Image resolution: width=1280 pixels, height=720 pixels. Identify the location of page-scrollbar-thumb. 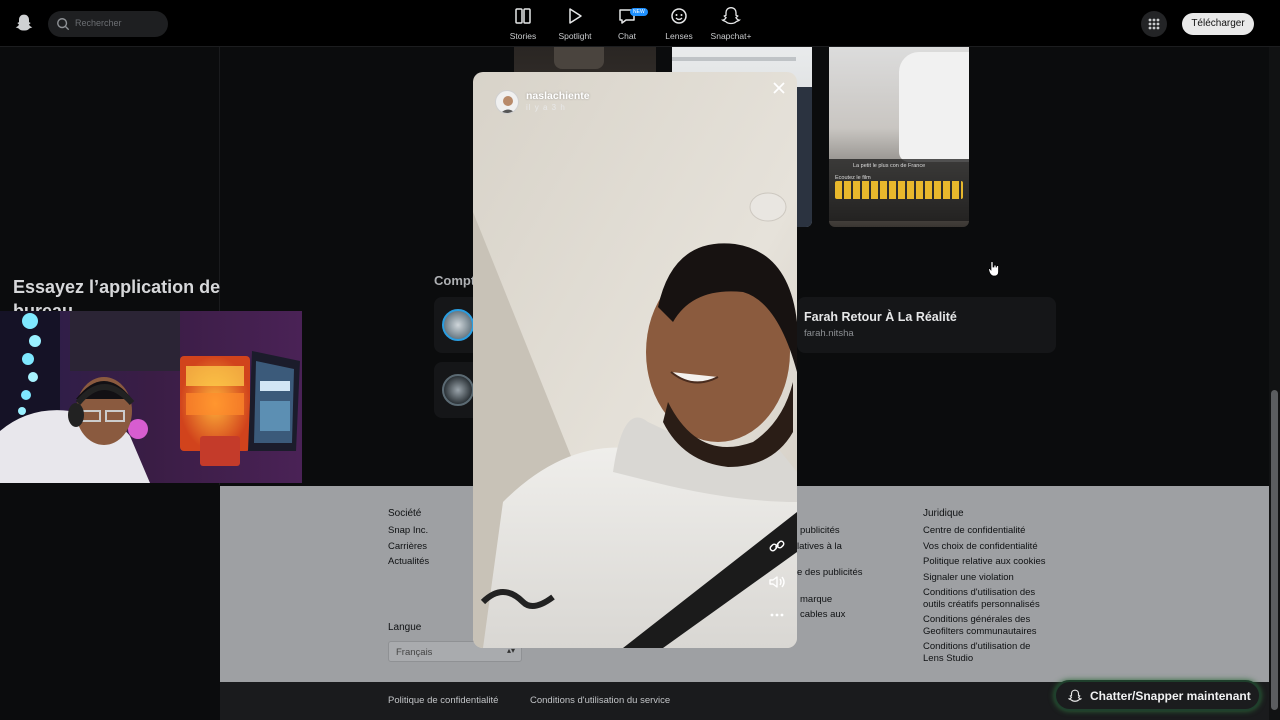
(1274, 550).